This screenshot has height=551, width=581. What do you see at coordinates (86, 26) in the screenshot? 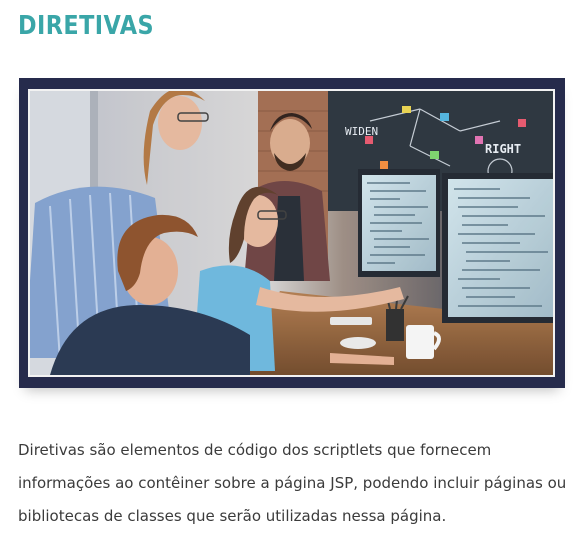
I see `section-title: DIRETIVAS` at bounding box center [86, 26].